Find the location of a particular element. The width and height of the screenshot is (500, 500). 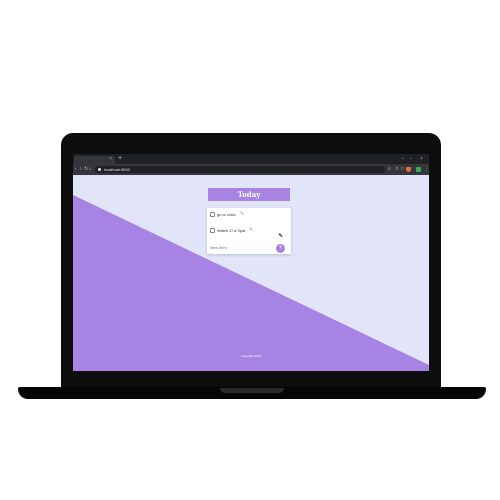

address-bar: localhost:3000 is located at coordinates (240, 169).